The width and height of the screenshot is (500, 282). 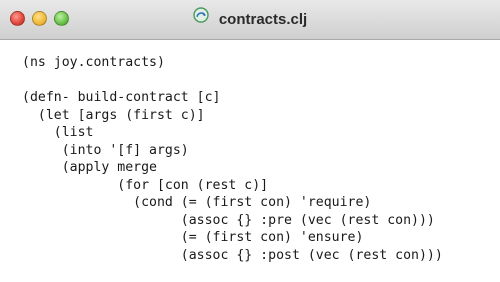 What do you see at coordinates (89, 167) in the screenshot?
I see `code-line: (apply merge` at bounding box center [89, 167].